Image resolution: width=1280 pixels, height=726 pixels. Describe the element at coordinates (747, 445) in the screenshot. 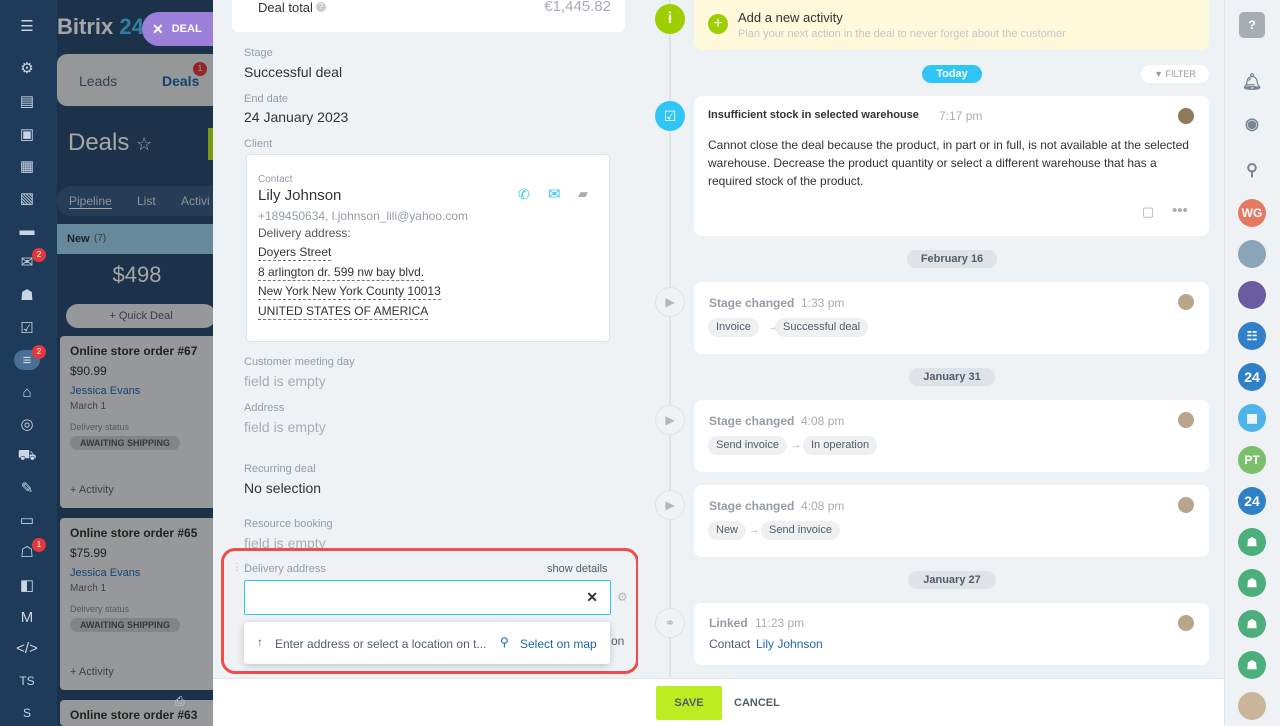

I see `stage-from: Send invoice` at that location.